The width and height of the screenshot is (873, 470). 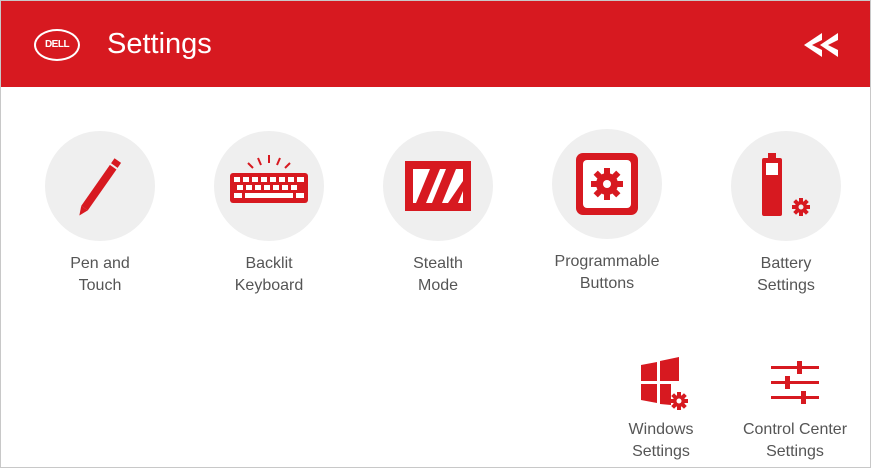 I want to click on tile-label: Programmable Buttons, so click(x=607, y=272).